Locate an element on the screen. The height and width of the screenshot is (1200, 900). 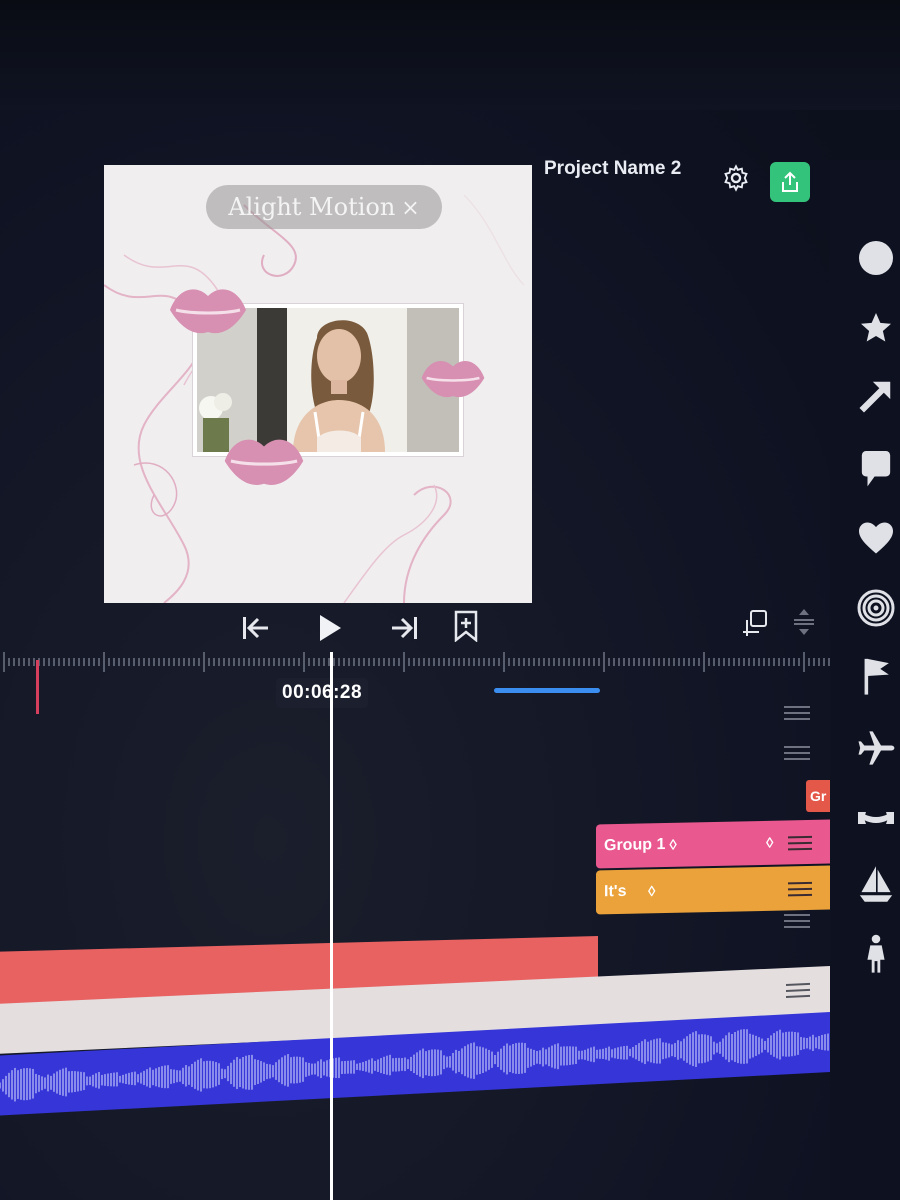
settings-button is located at coordinates (736, 178).